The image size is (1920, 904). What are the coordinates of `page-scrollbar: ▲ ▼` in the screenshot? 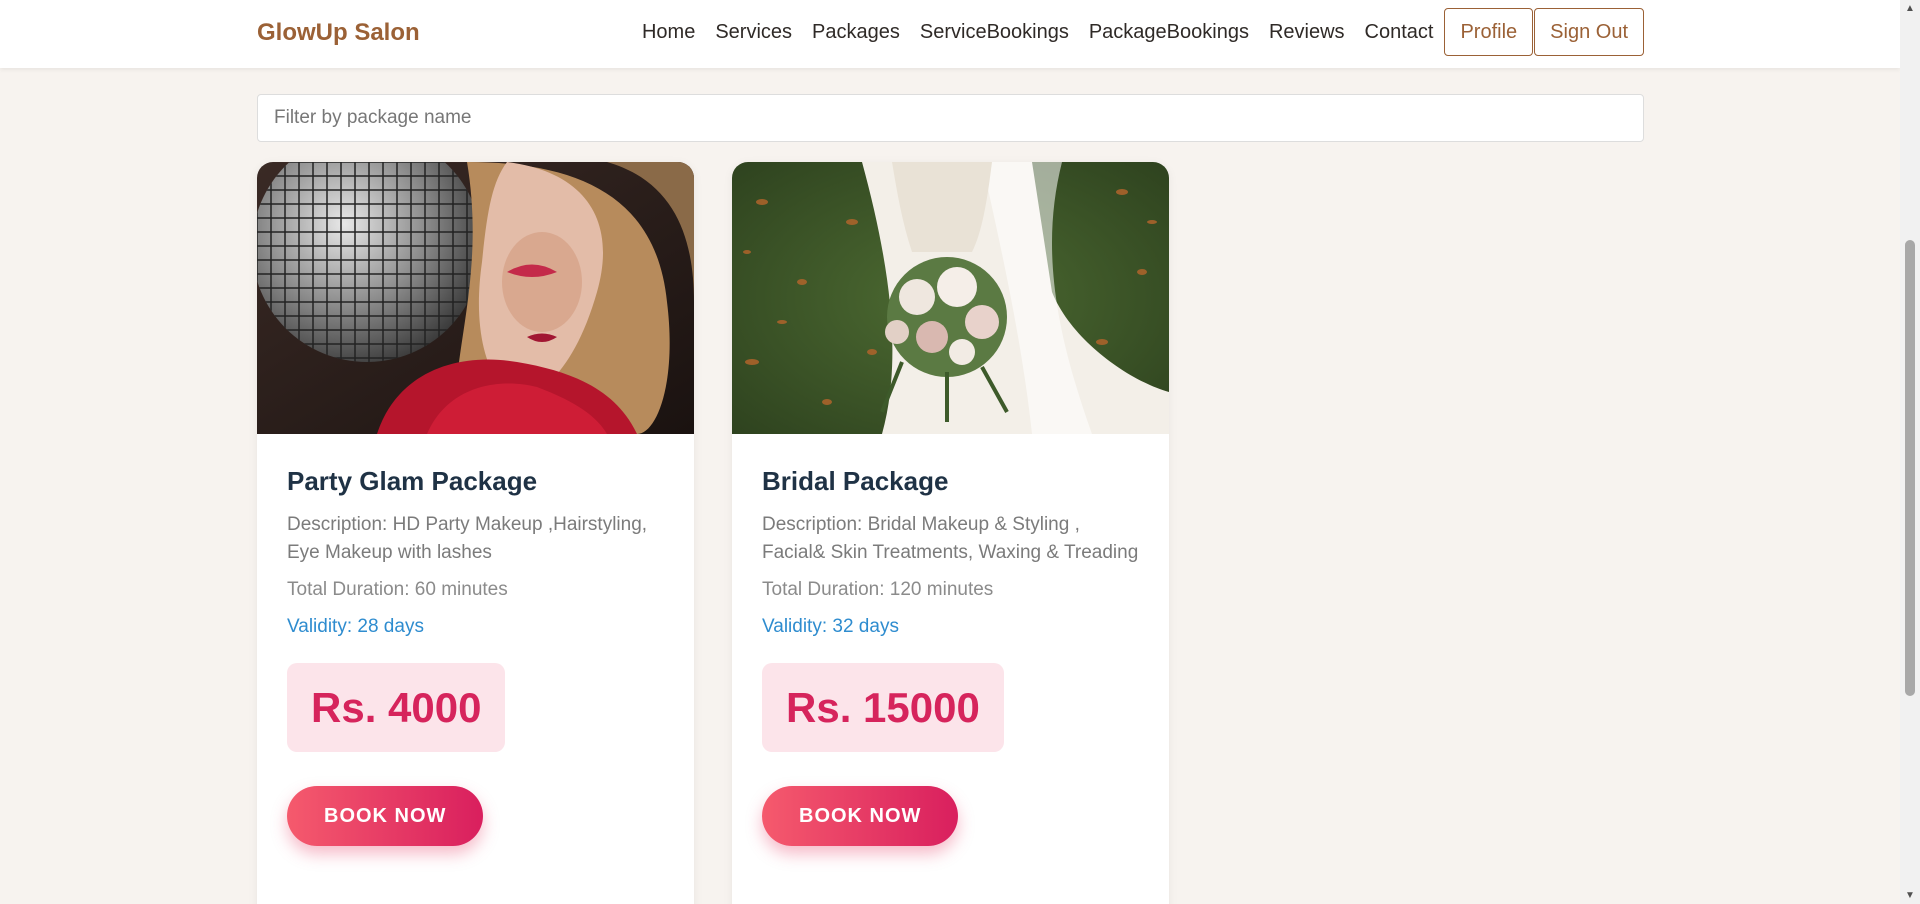 It's located at (1910, 452).